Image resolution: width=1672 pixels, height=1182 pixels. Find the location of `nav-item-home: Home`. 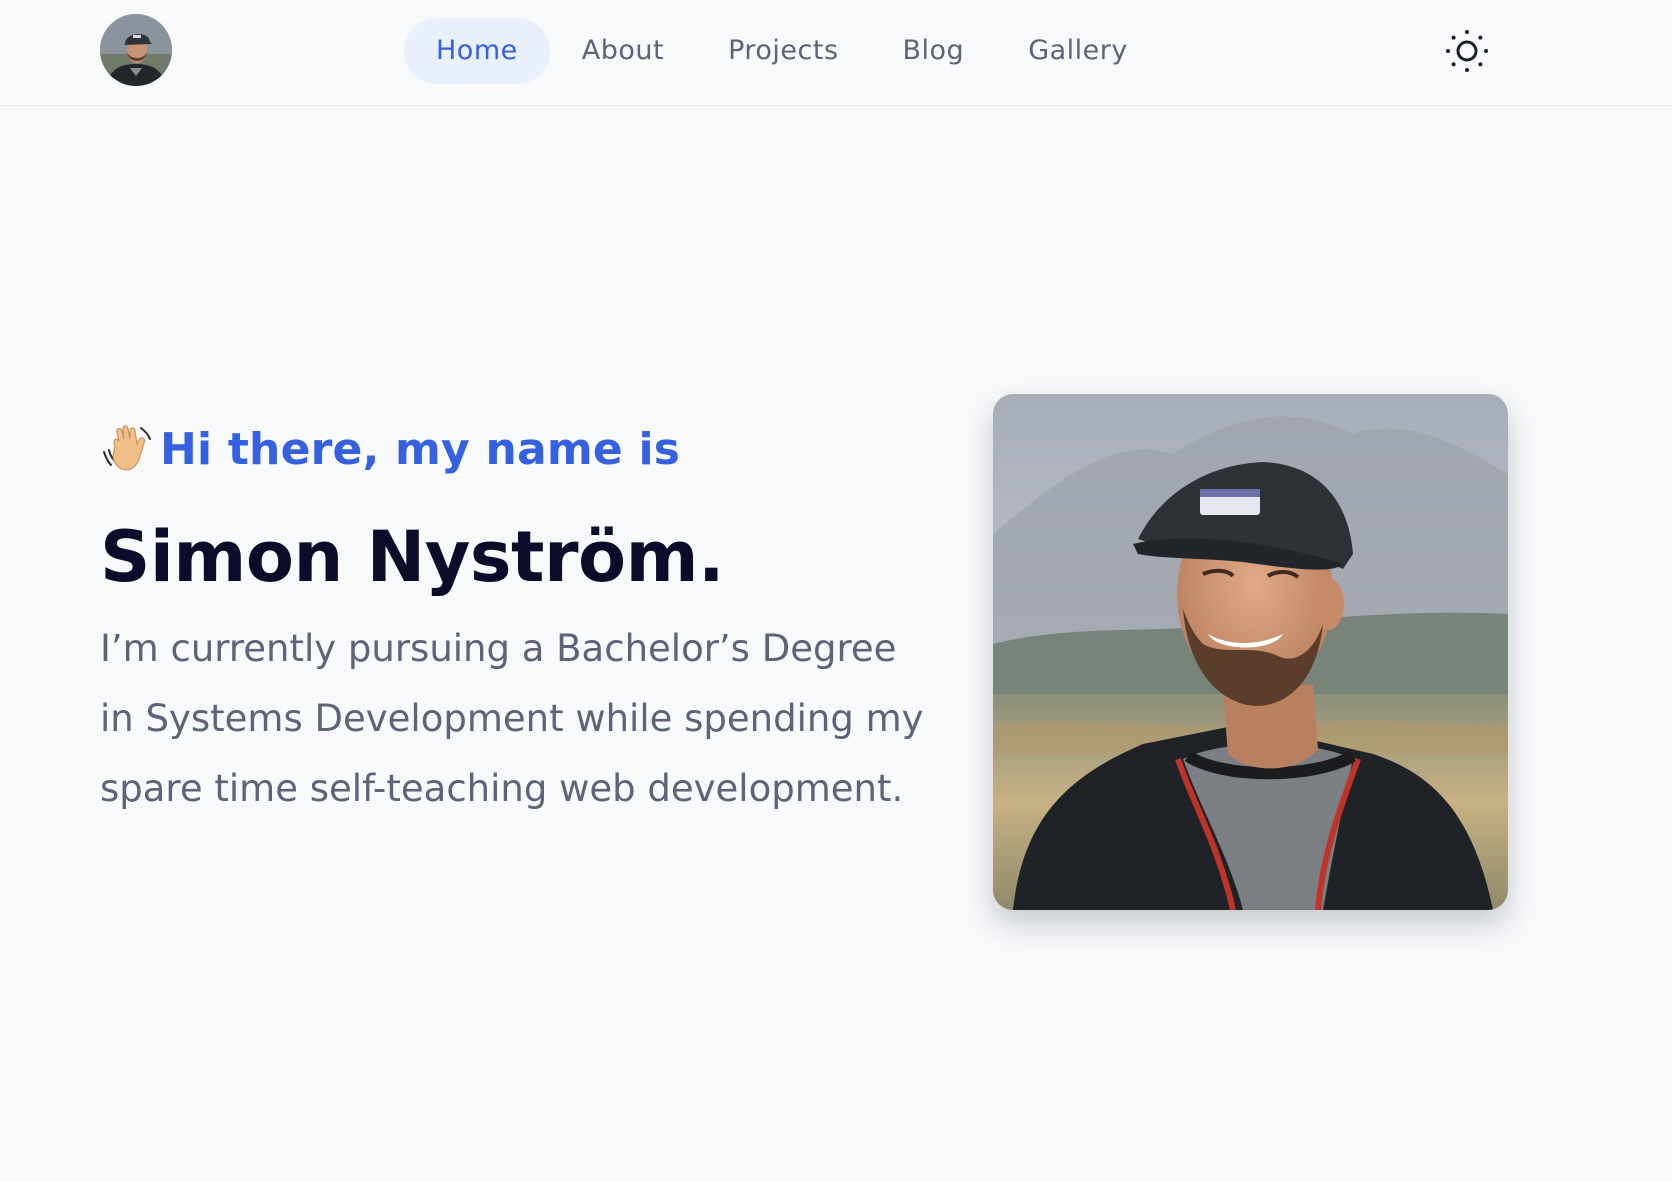

nav-item-home: Home is located at coordinates (477, 51).